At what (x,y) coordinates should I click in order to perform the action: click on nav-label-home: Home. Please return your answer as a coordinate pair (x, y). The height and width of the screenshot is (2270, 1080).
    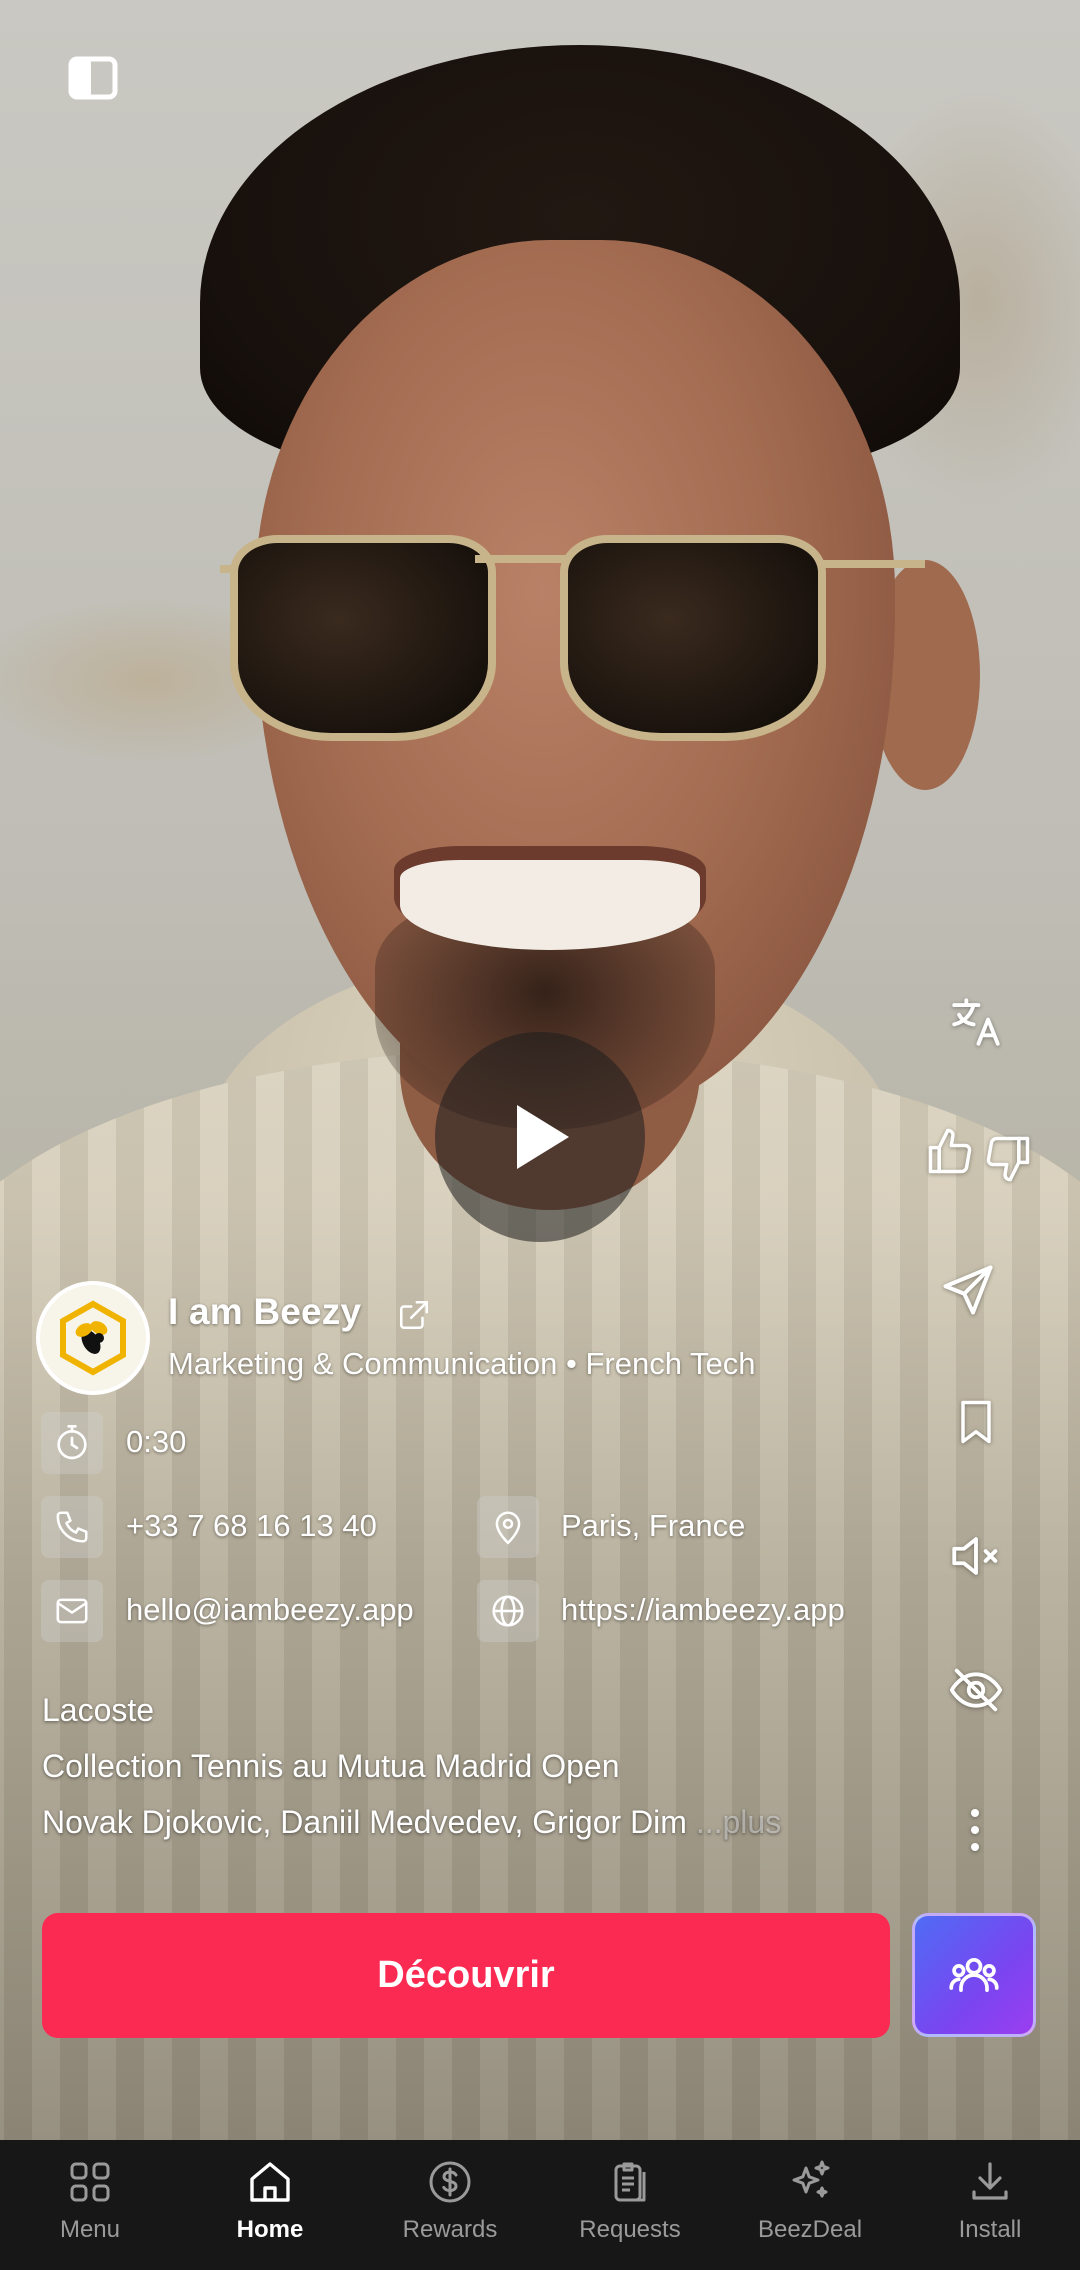
    Looking at the image, I should click on (270, 2229).